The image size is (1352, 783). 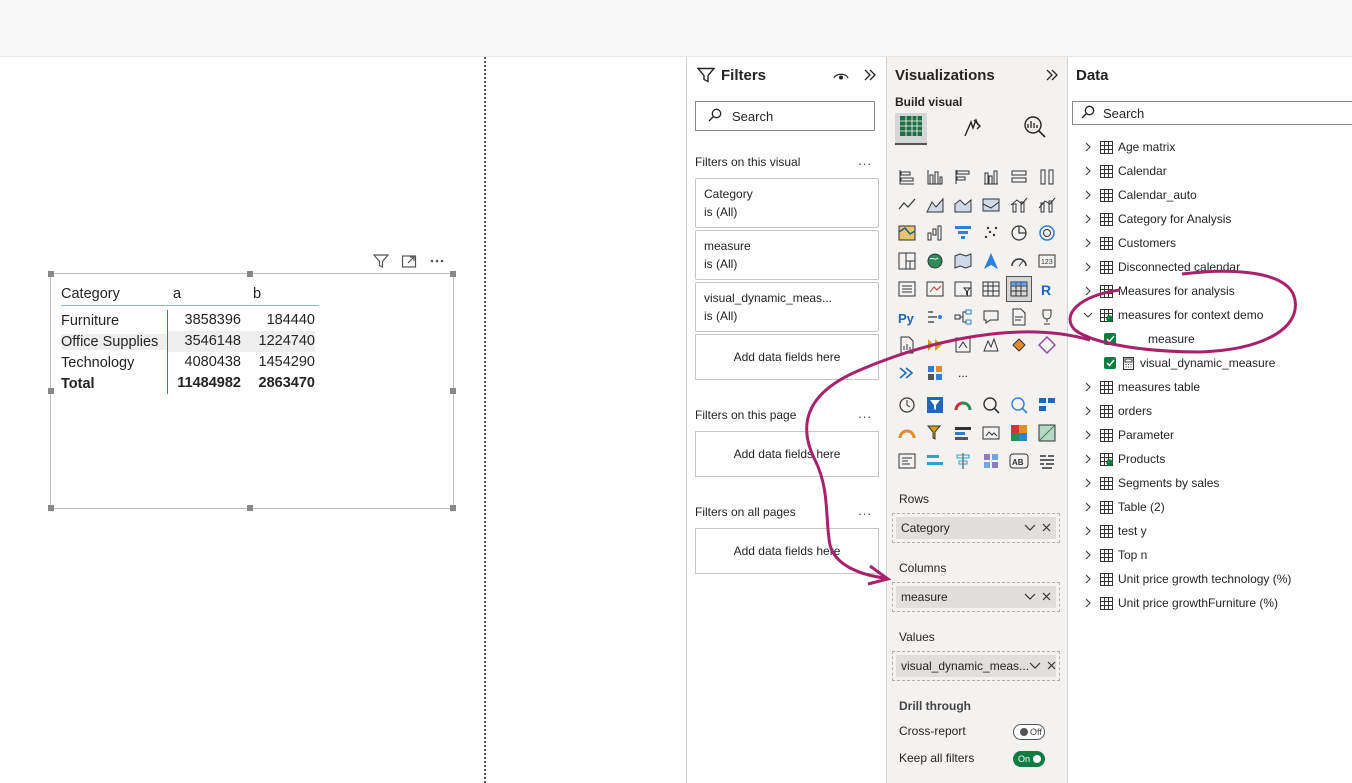 I want to click on rows-field-pill: Category, so click(x=976, y=528).